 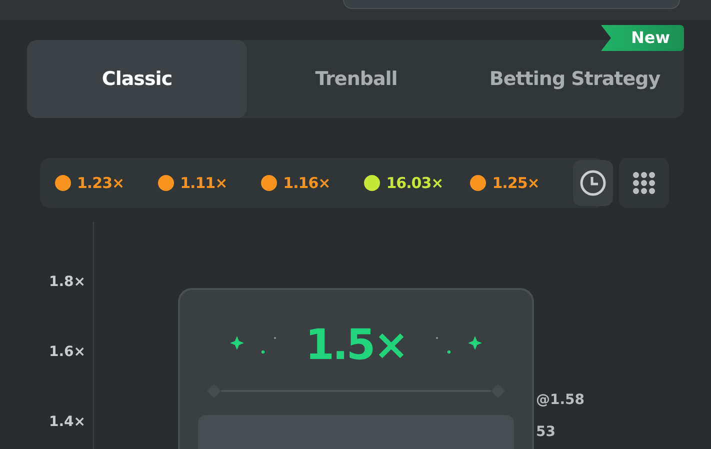 What do you see at coordinates (306, 183) in the screenshot?
I see `multiplier-value: 1.16×` at bounding box center [306, 183].